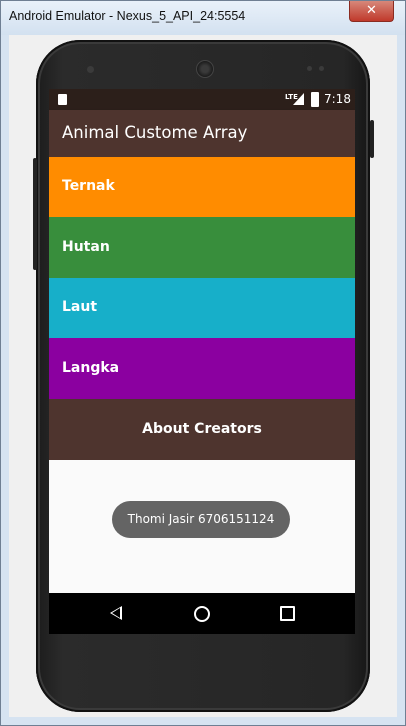  I want to click on list-item-label: Ternak, so click(88, 186).